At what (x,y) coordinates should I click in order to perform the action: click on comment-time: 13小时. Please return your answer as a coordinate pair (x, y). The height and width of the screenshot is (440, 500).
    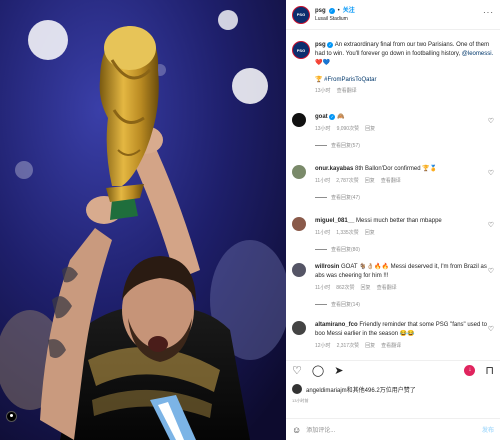
    Looking at the image, I should click on (323, 129).